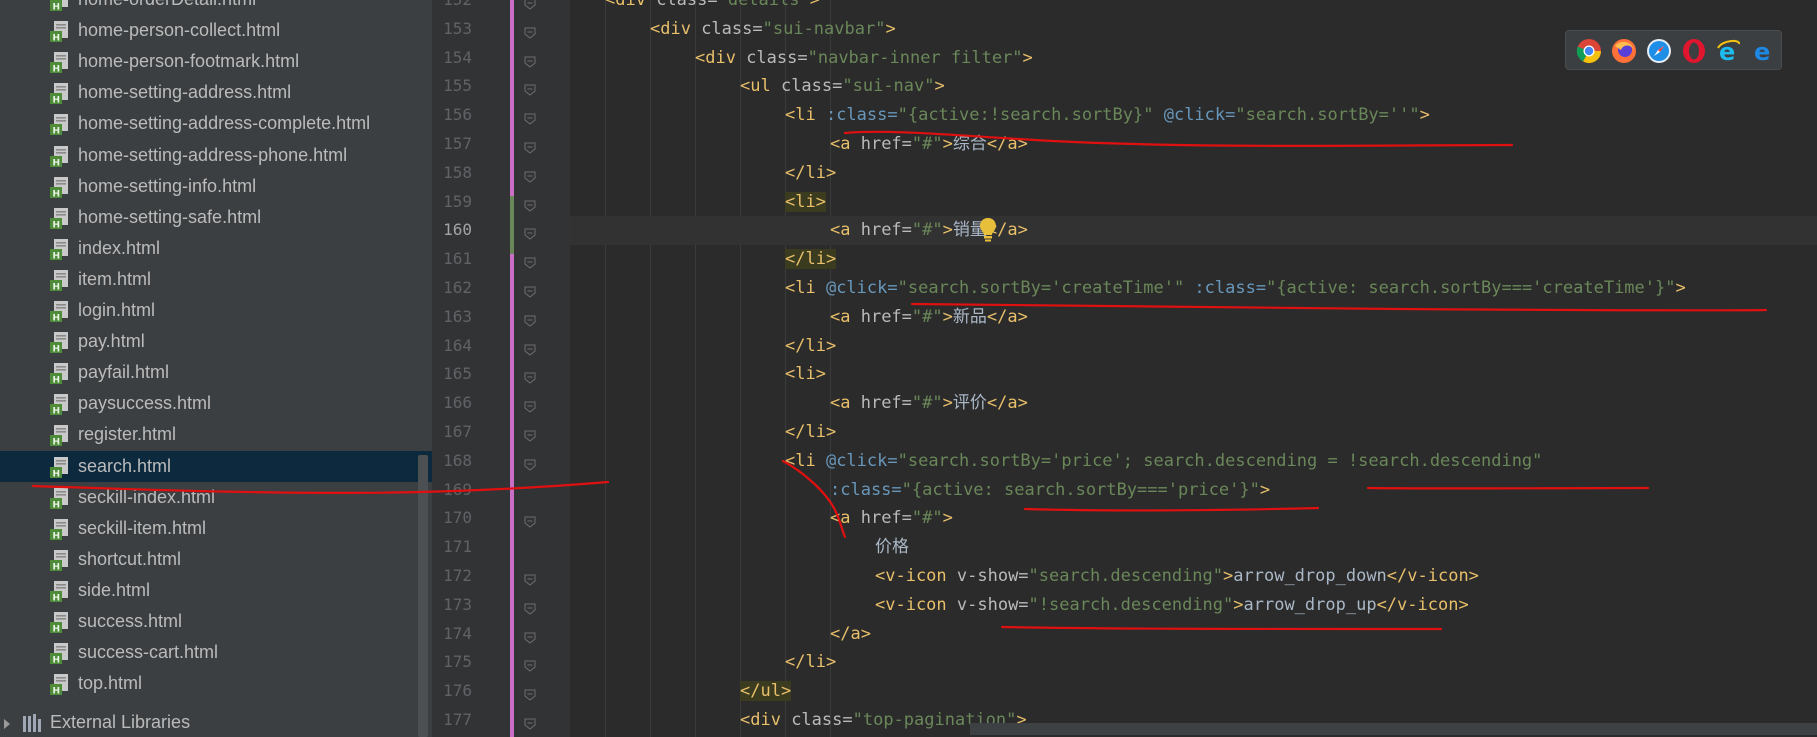  What do you see at coordinates (1694, 51) in the screenshot?
I see `opera-icon` at bounding box center [1694, 51].